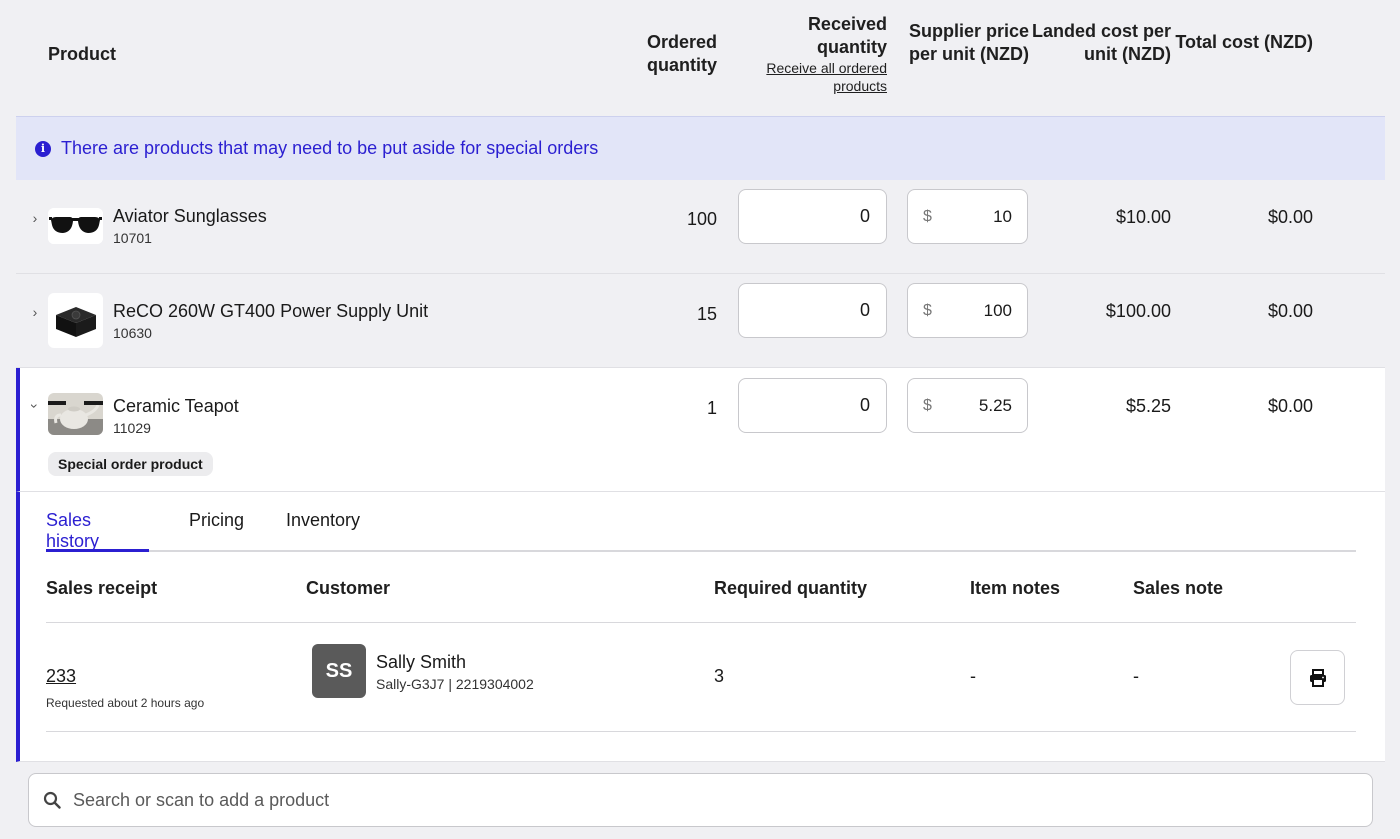 The image size is (1400, 839). I want to click on ordered-quantity: 15, so click(706, 314).